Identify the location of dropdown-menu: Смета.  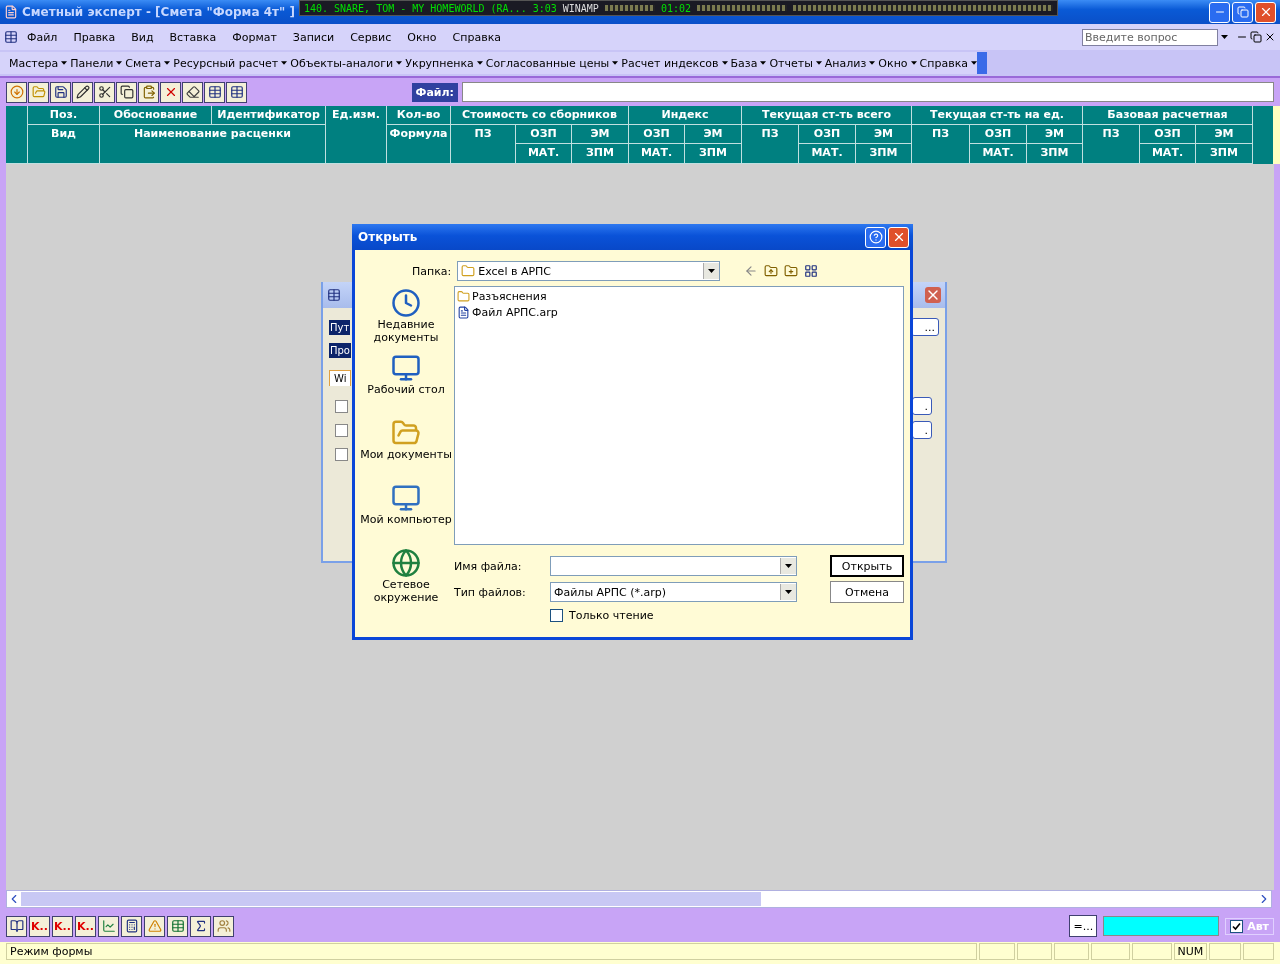
(143, 63).